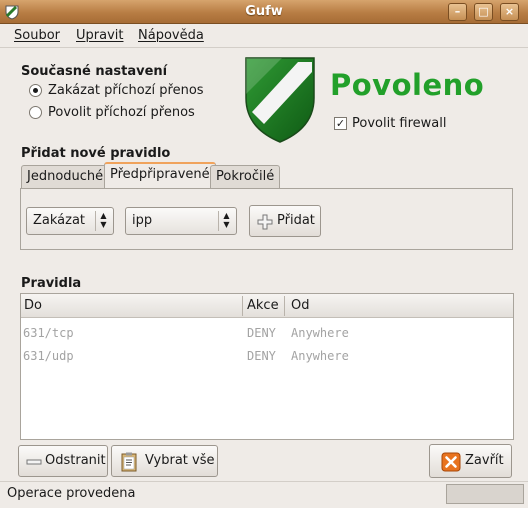 This screenshot has width=528, height=508. Describe the element at coordinates (65, 177) in the screenshot. I see `tab-simple: Jednoduché` at that location.